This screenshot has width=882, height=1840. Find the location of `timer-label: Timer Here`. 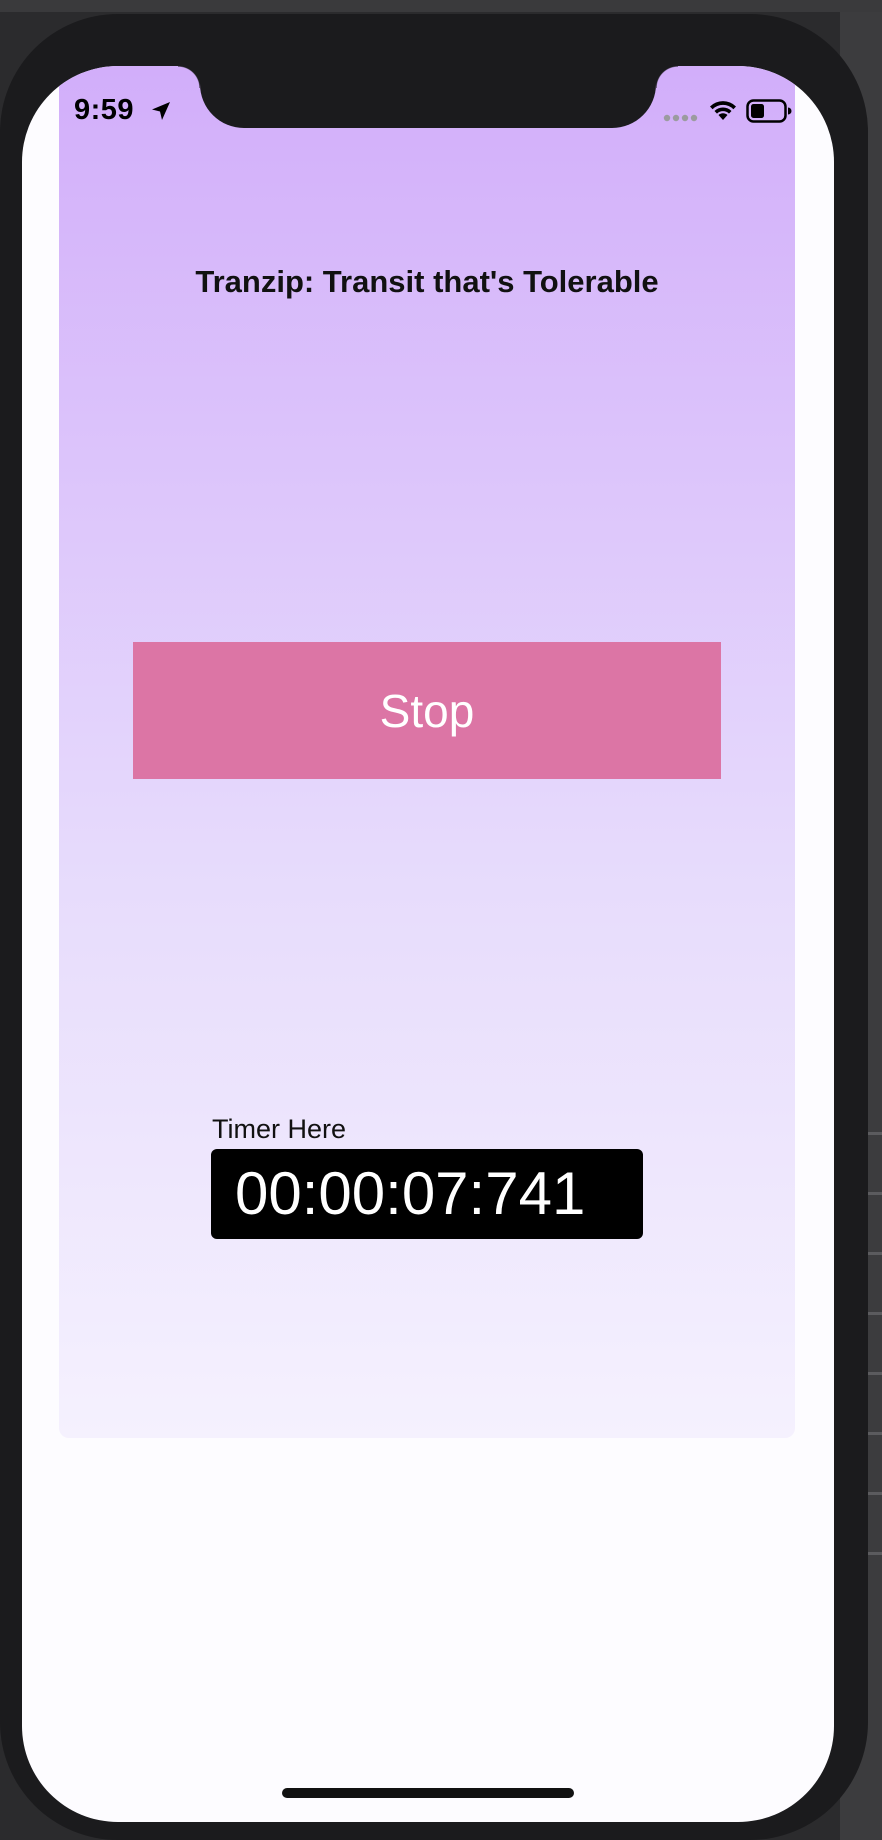

timer-label: Timer Here is located at coordinates (279, 1129).